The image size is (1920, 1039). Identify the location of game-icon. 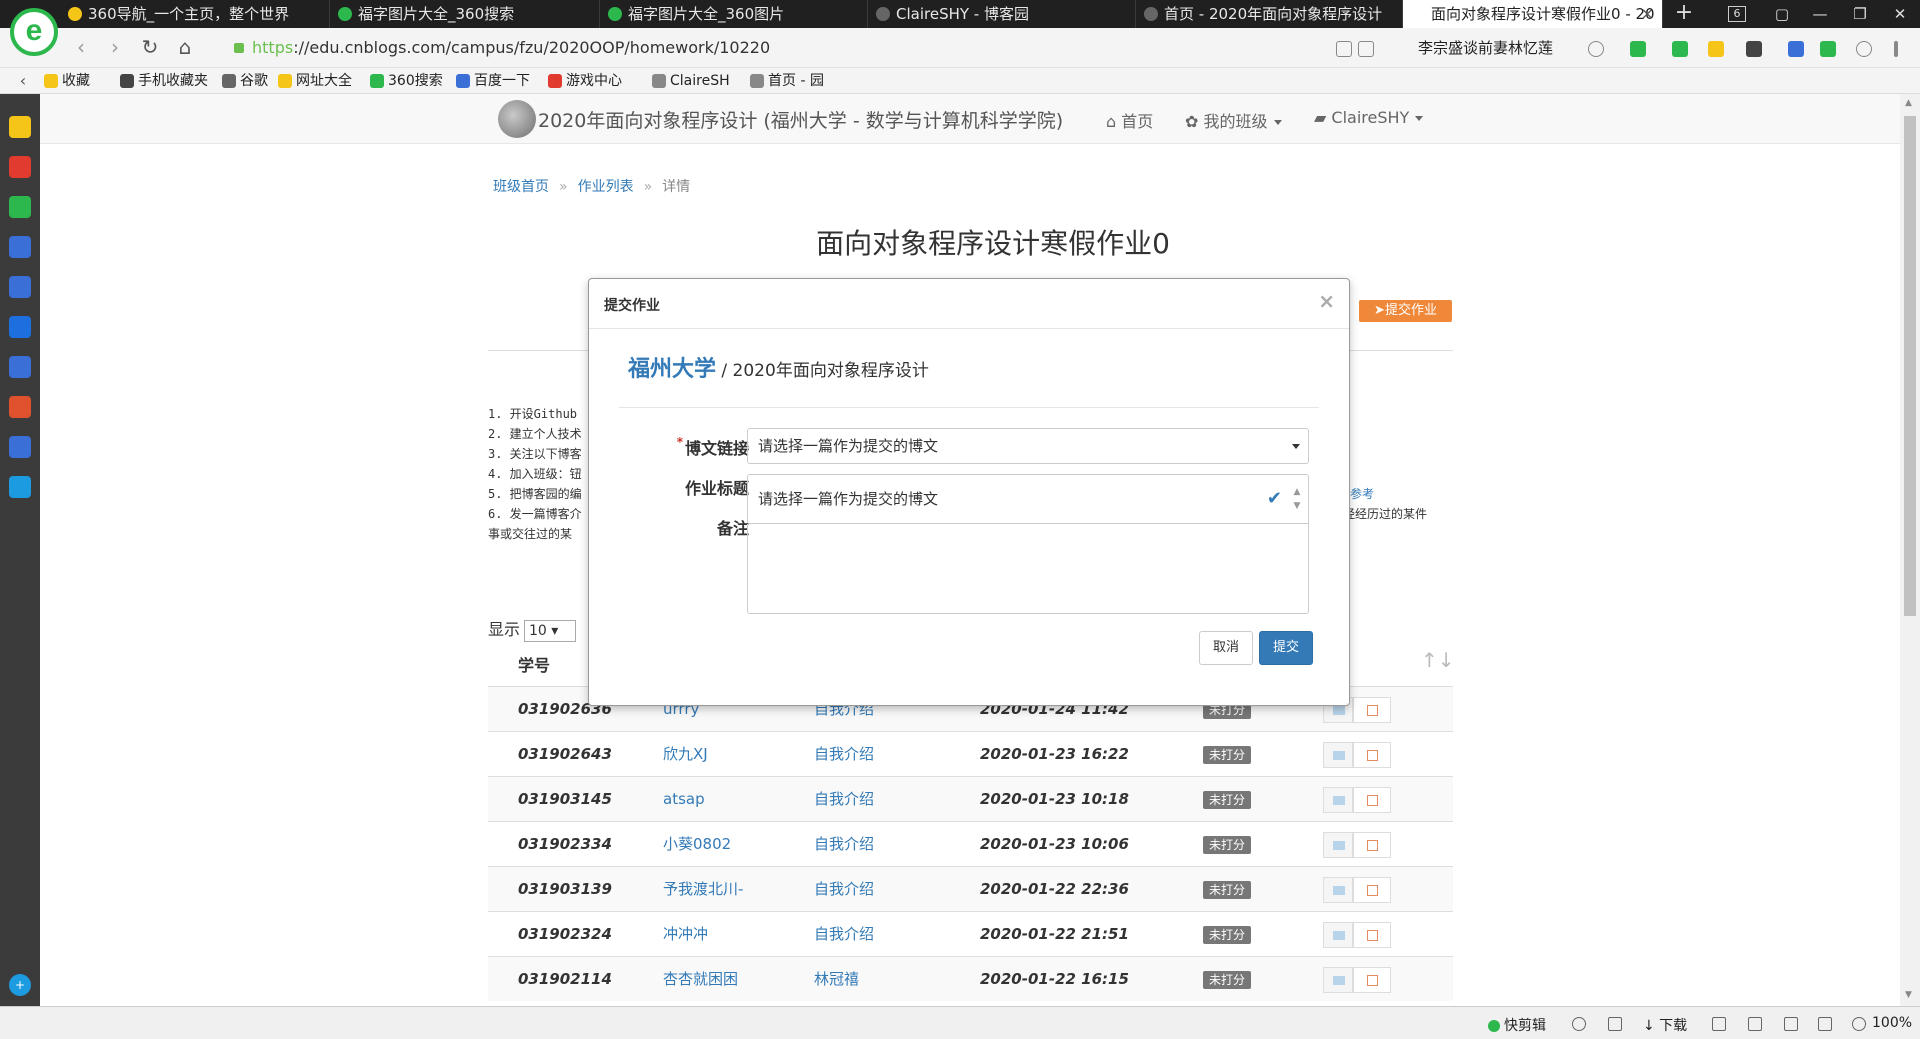
(1754, 49).